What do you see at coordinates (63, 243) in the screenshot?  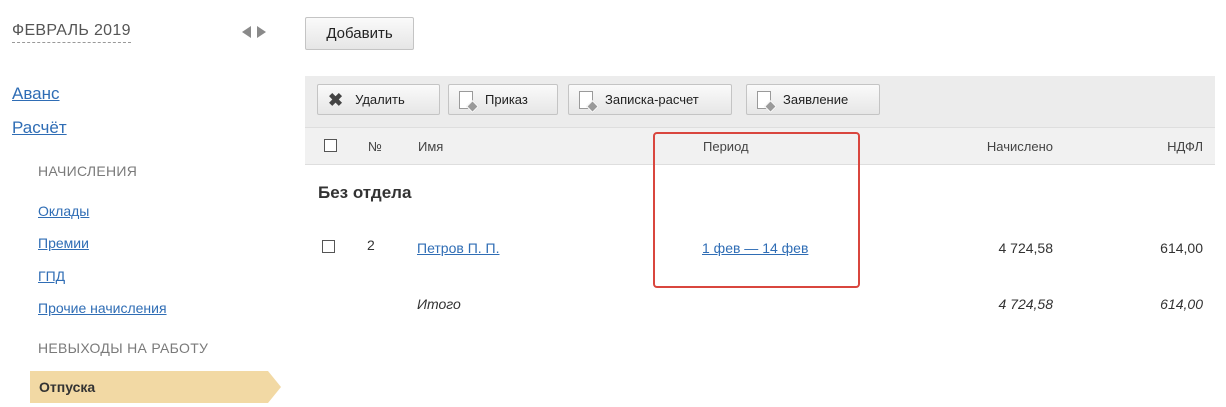 I see `nav-bonuses: Премии` at bounding box center [63, 243].